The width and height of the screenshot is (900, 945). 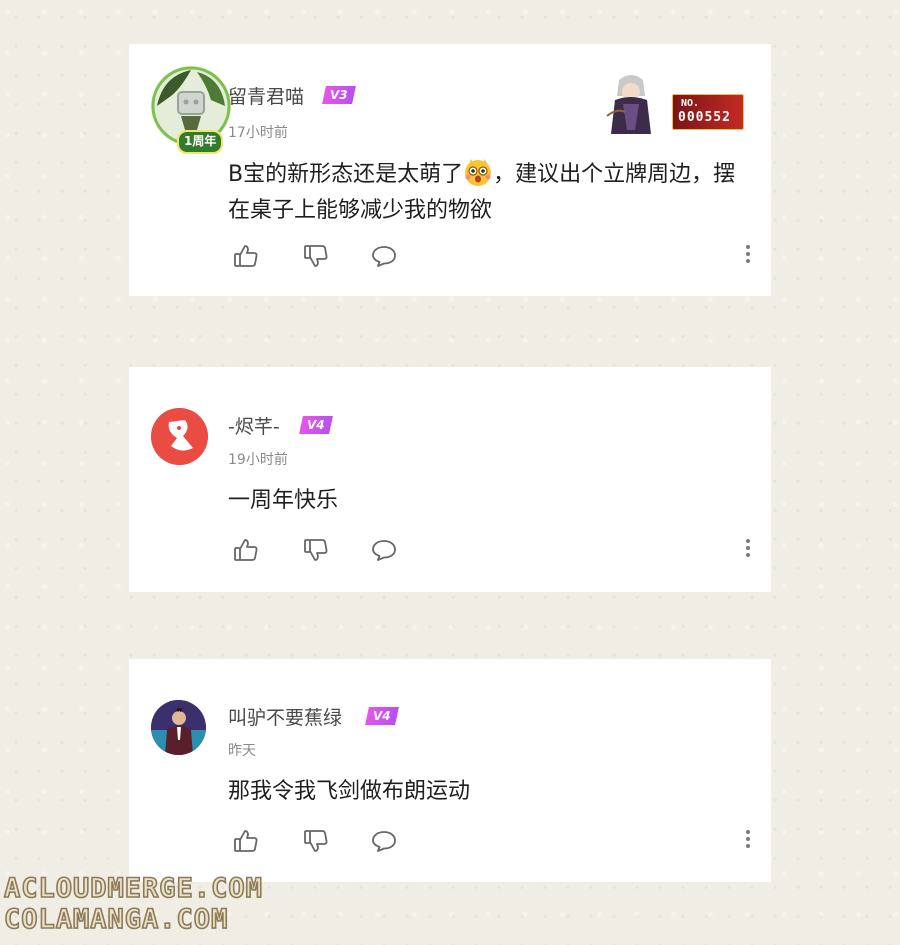 What do you see at coordinates (346, 174) in the screenshot?
I see `comment-text-part: B宝的新形态还是太萌了` at bounding box center [346, 174].